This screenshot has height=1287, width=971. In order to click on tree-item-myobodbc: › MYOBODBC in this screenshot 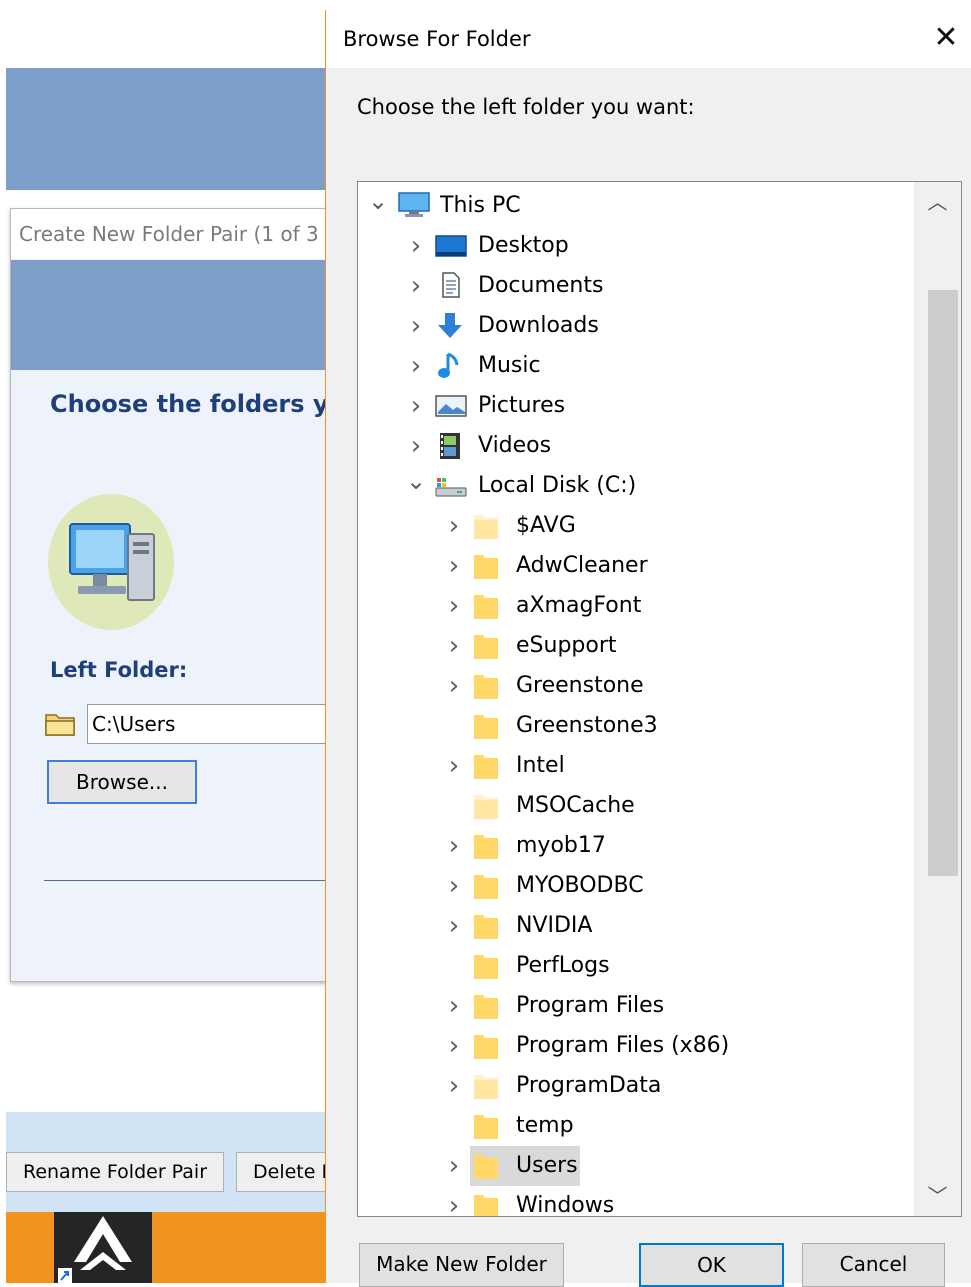, I will do `click(636, 886)`.